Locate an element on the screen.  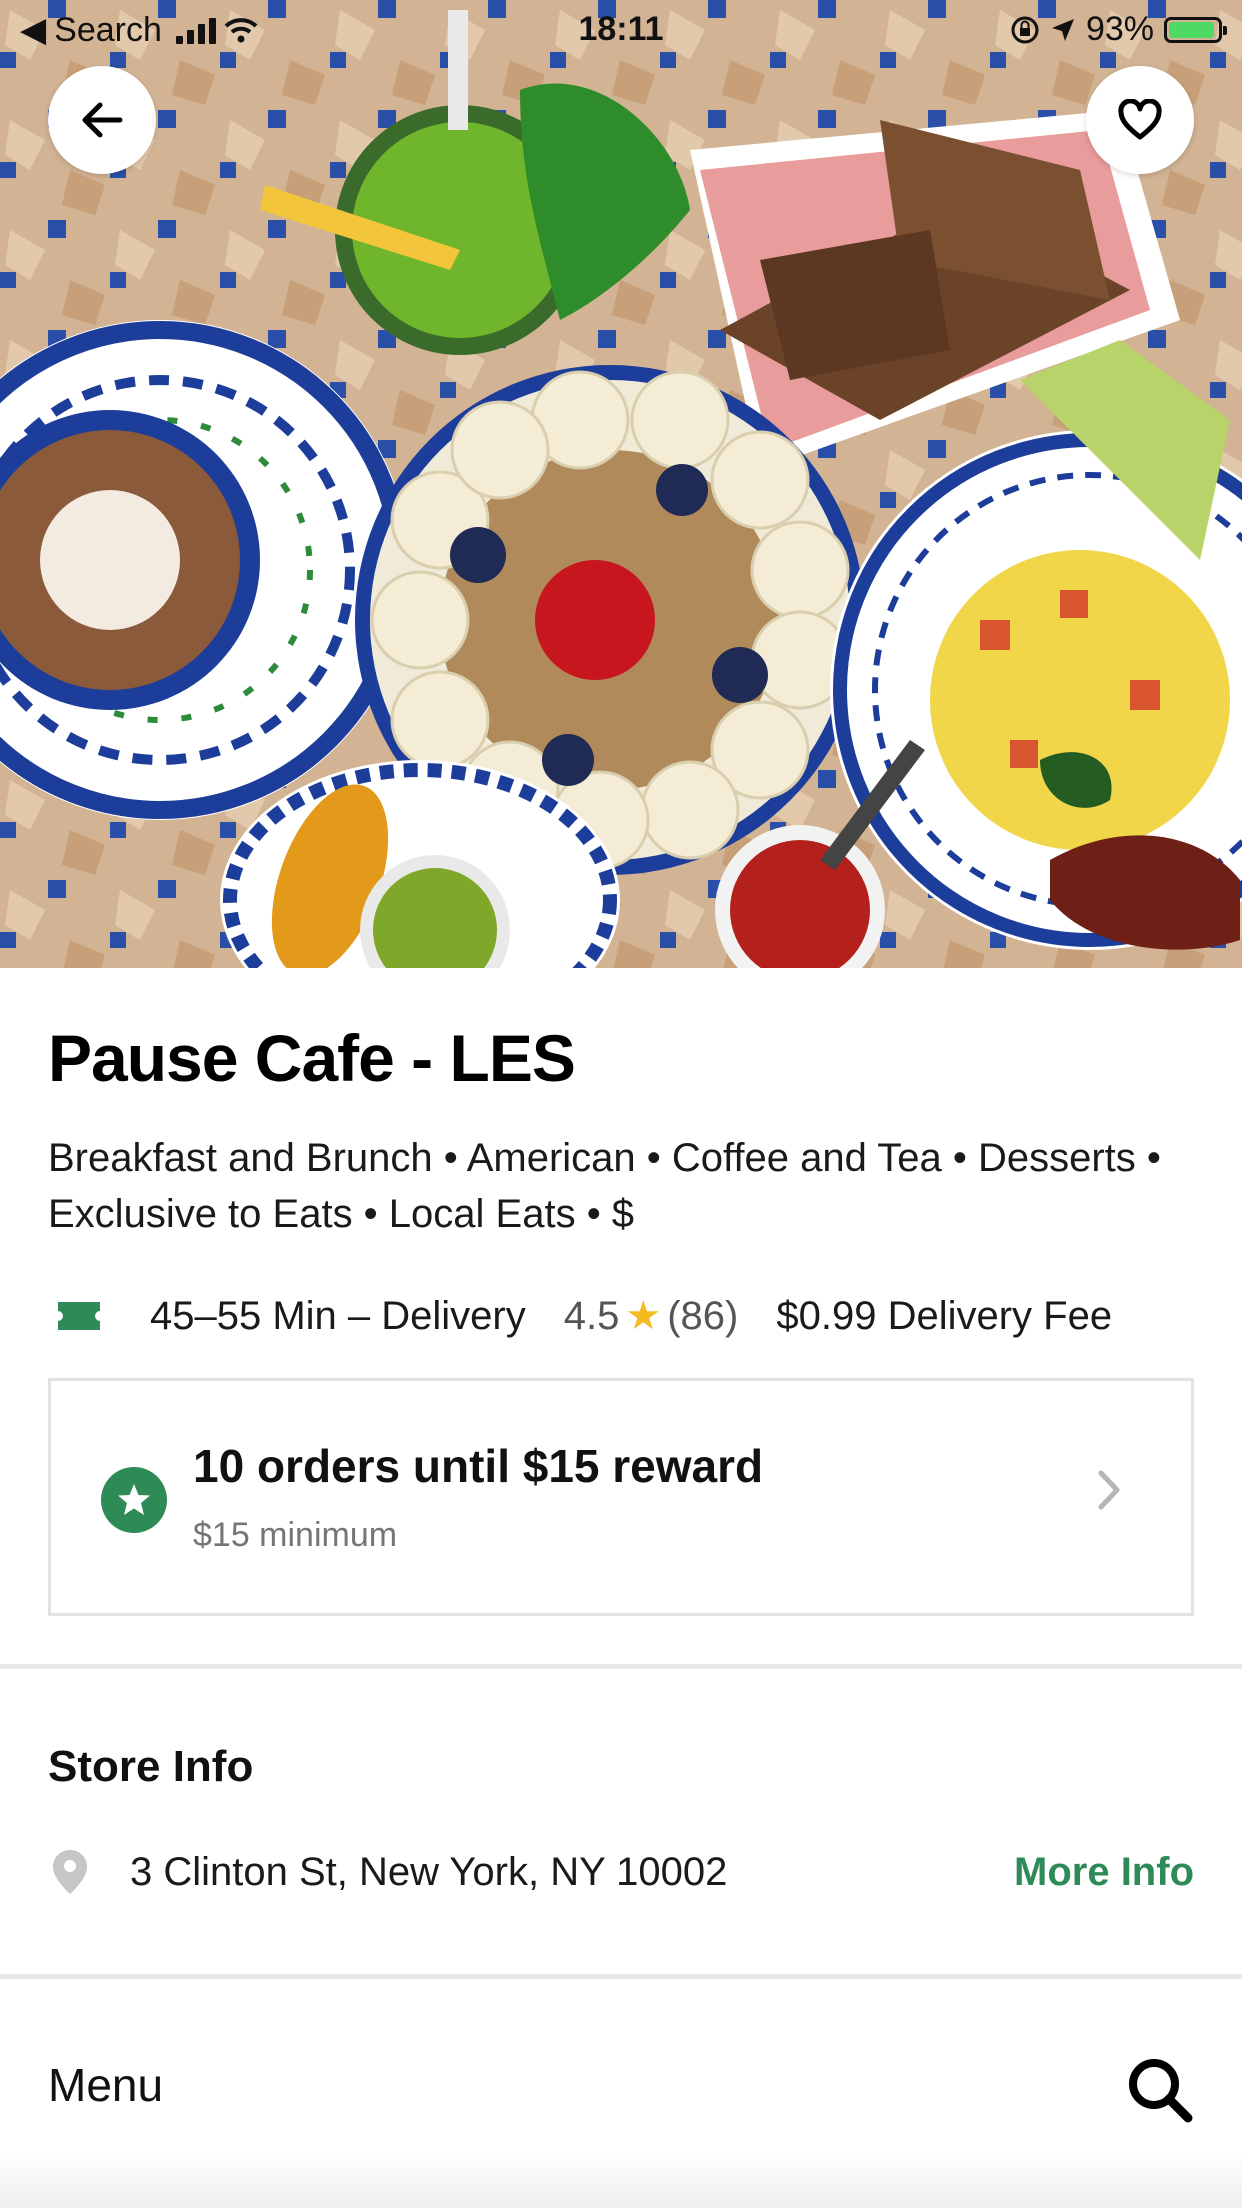
back-button is located at coordinates (102, 120).